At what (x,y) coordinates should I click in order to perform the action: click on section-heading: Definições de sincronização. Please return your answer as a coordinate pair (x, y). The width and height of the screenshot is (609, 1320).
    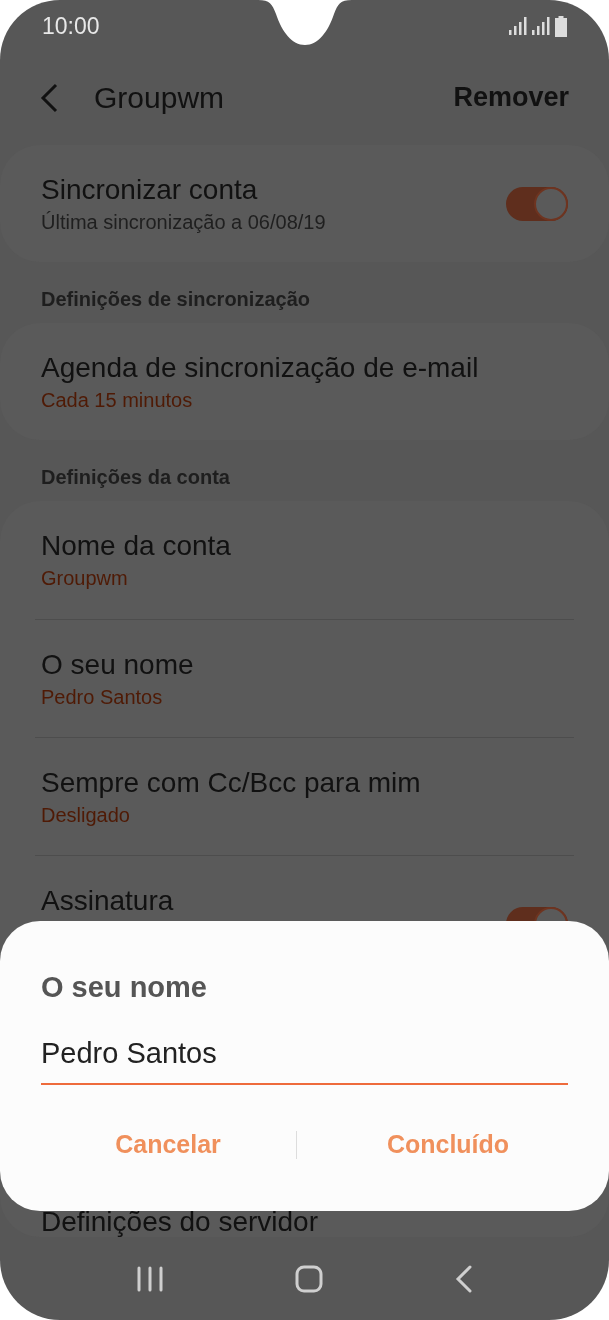
    Looking at the image, I should click on (175, 299).